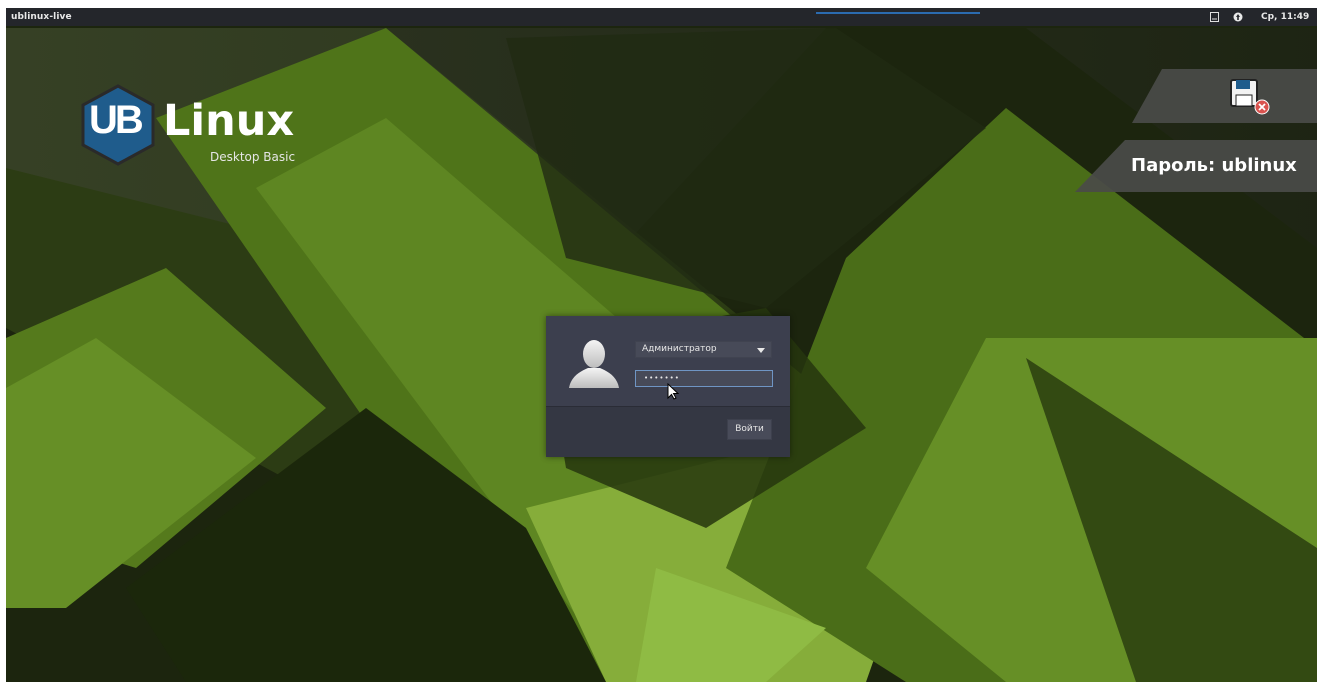 Image resolution: width=1317 pixels, height=682 pixels. What do you see at coordinates (749, 429) in the screenshot?
I see `login-button: Войти` at bounding box center [749, 429].